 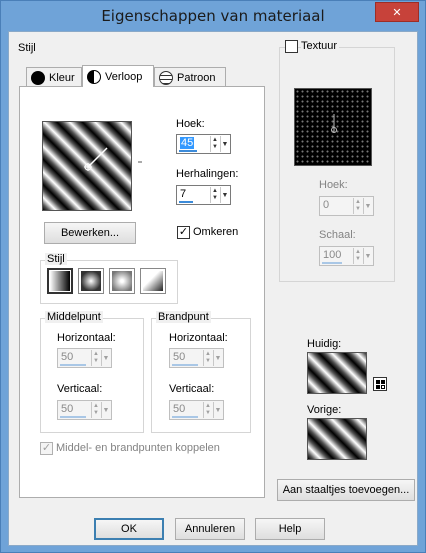 I want to click on center-horizontal-value: 50, so click(x=67, y=357).